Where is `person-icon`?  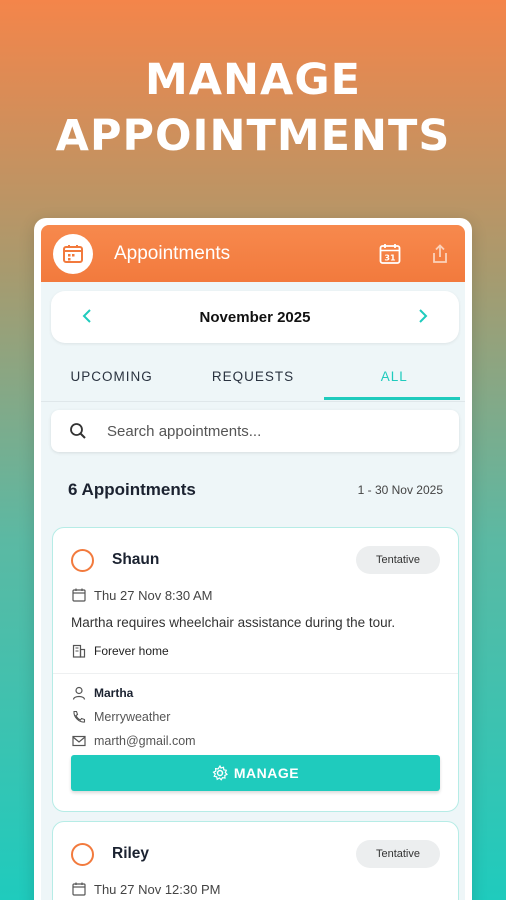 person-icon is located at coordinates (79, 693).